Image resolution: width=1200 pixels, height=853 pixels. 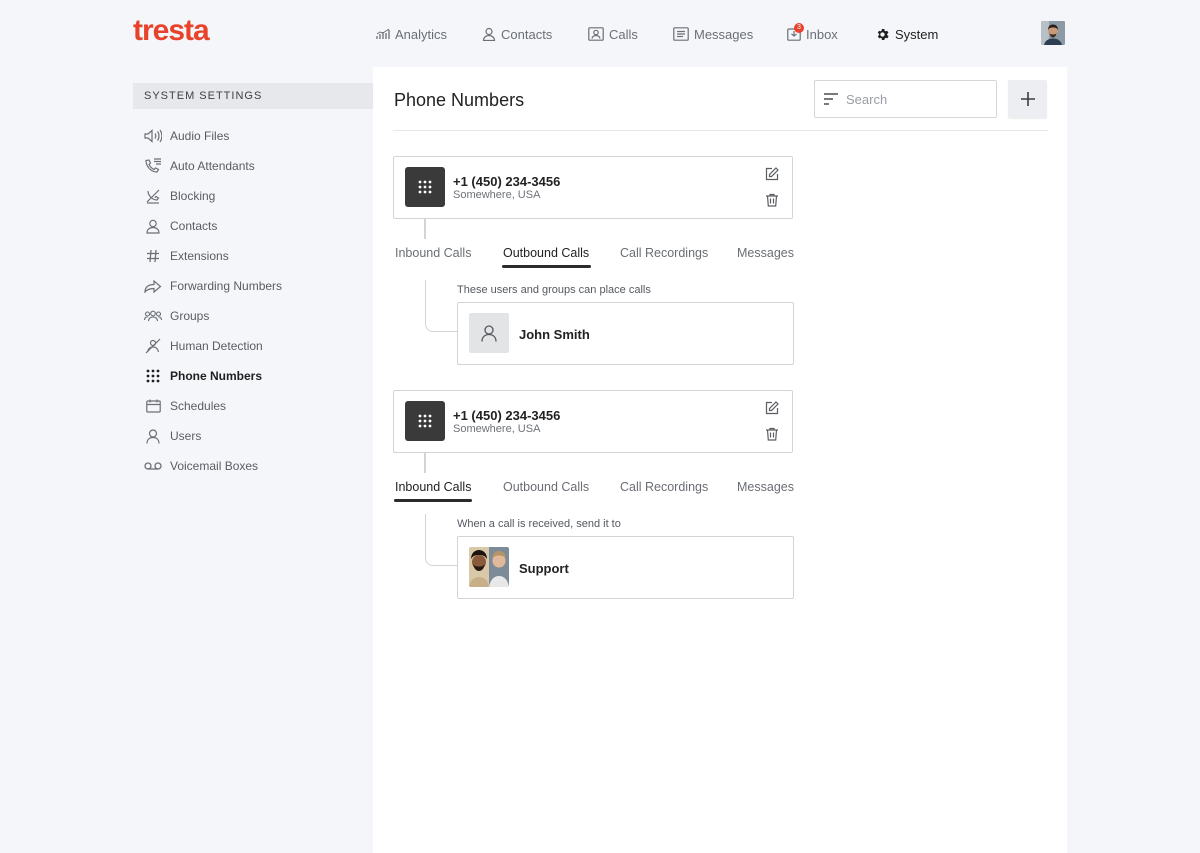 I want to click on calendar-icon, so click(x=153, y=406).